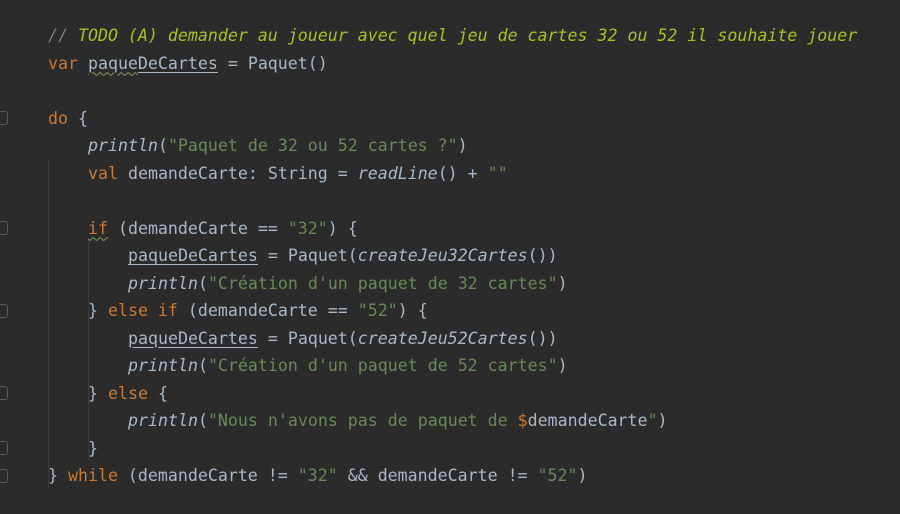 The width and height of the screenshot is (900, 514). I want to click on code-token: readLine, so click(397, 173).